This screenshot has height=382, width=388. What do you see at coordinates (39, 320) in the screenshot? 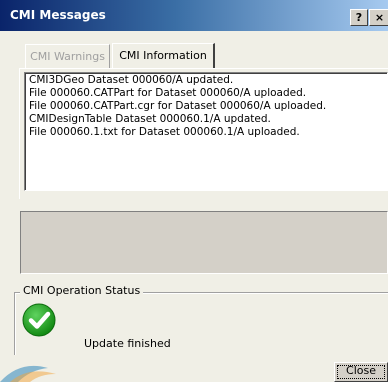
I see `check-circle-icon` at bounding box center [39, 320].